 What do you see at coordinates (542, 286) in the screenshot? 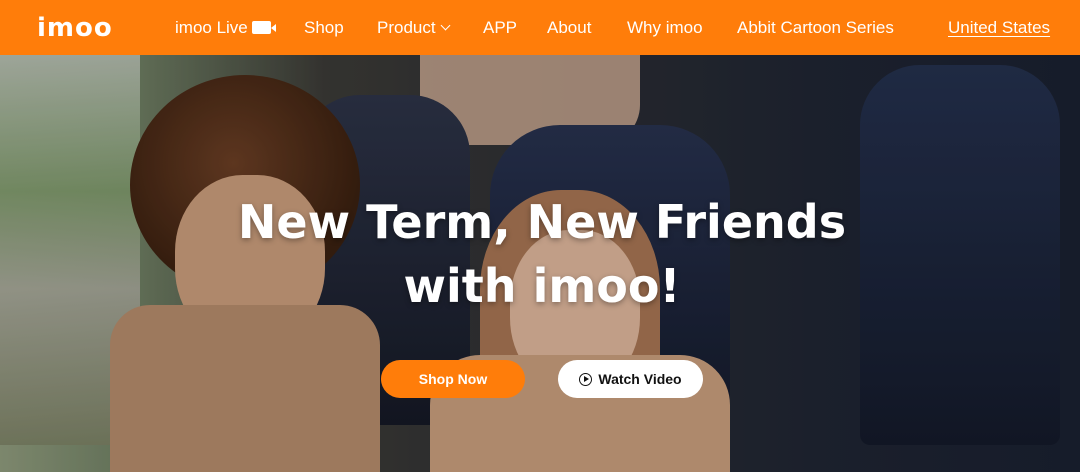
I see `hero-headline-line-2: with imoo!` at bounding box center [542, 286].